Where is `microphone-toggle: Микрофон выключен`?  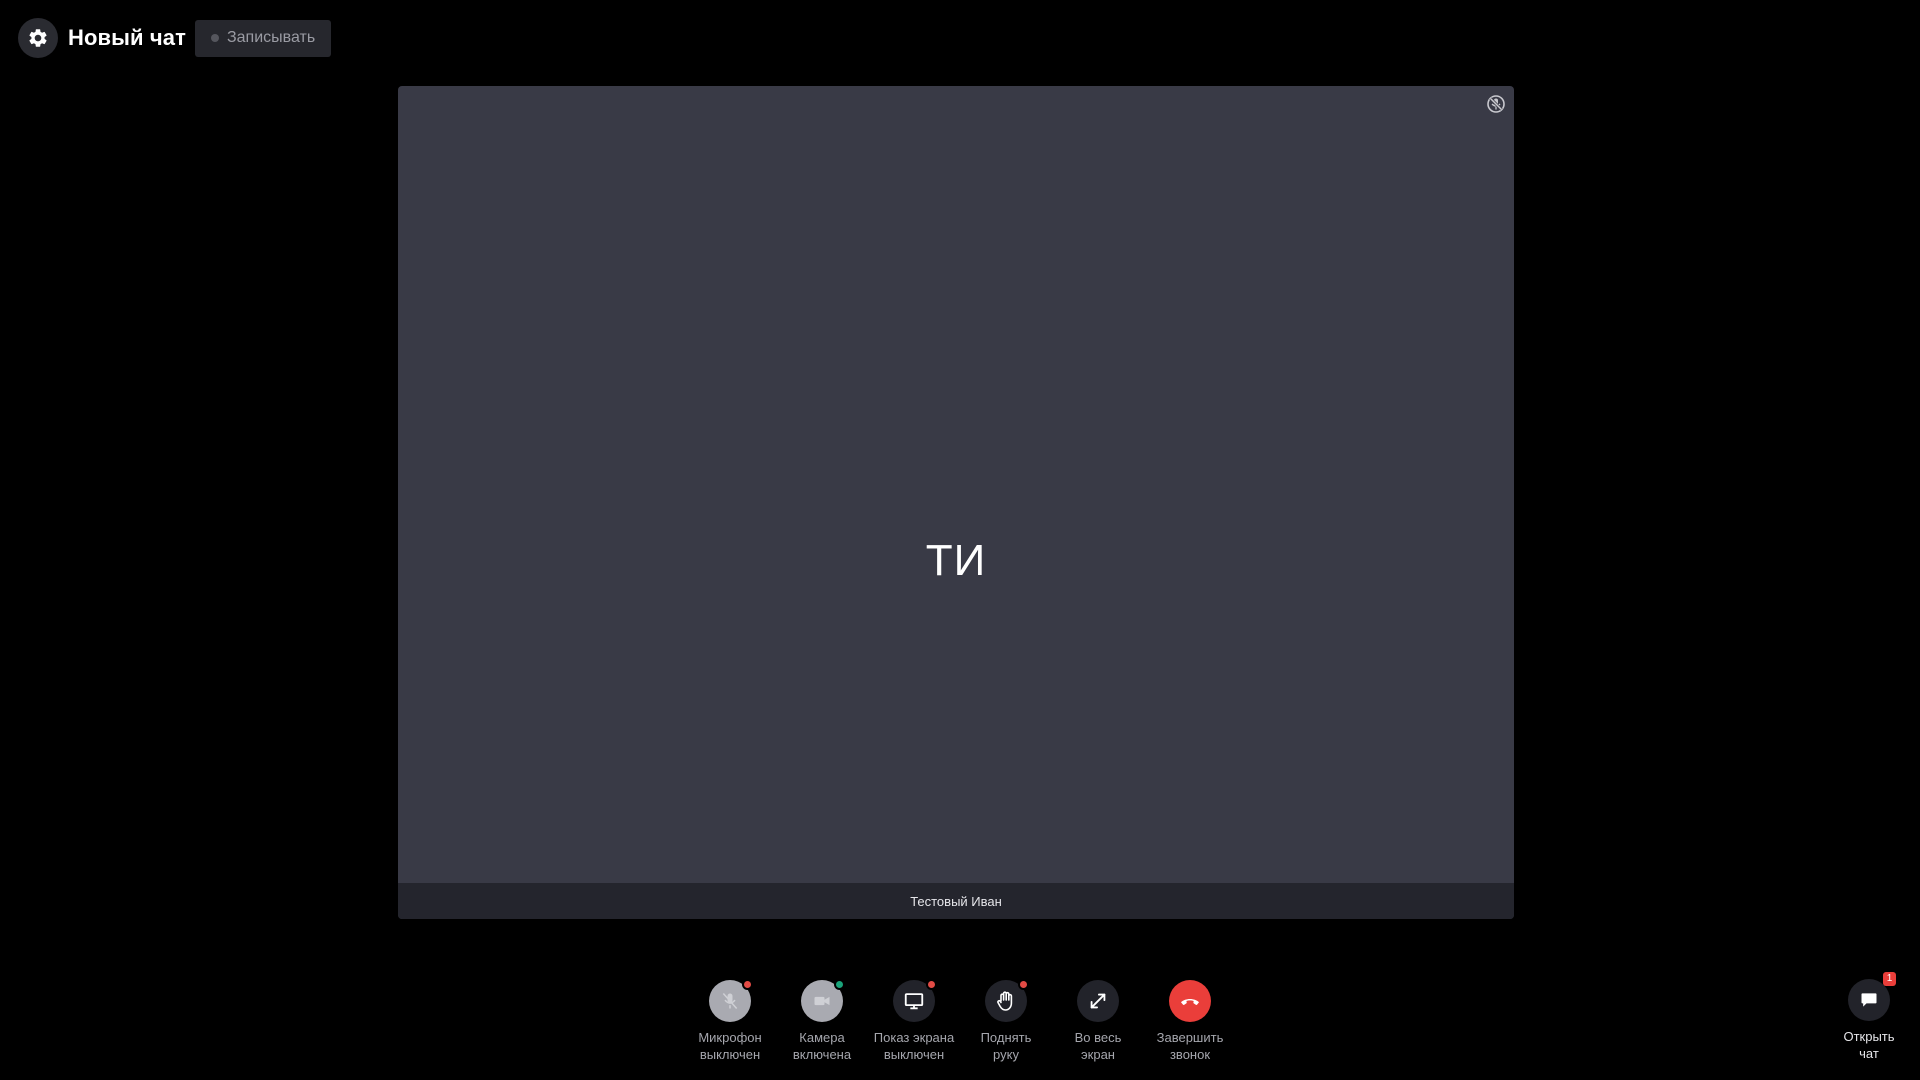 microphone-toggle: Микрофон выключен is located at coordinates (730, 1021).